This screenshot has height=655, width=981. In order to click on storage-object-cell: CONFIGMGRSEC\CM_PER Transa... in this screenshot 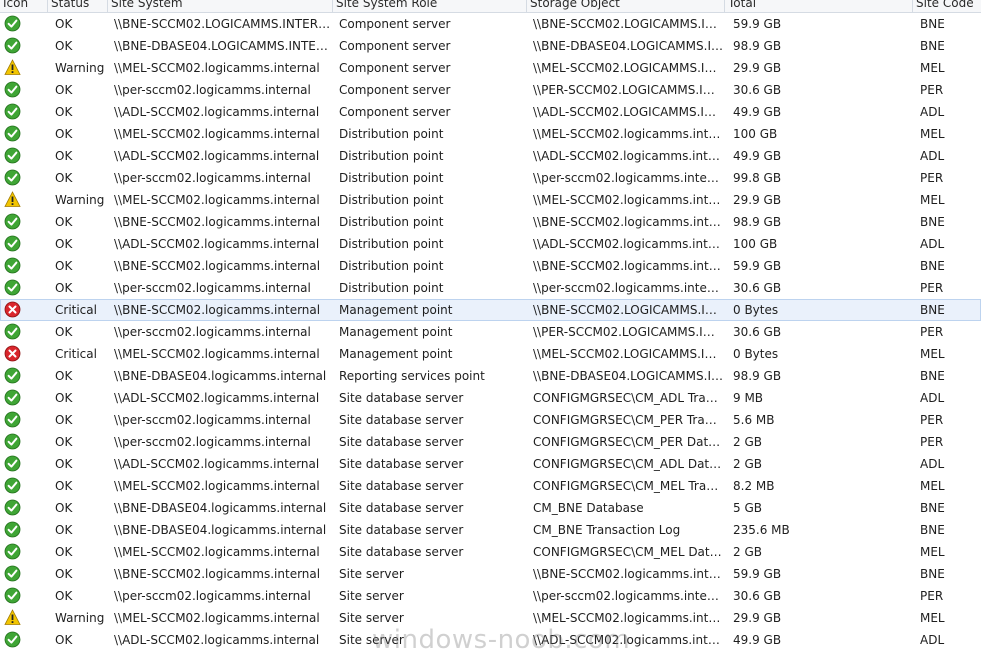, I will do `click(628, 420)`.